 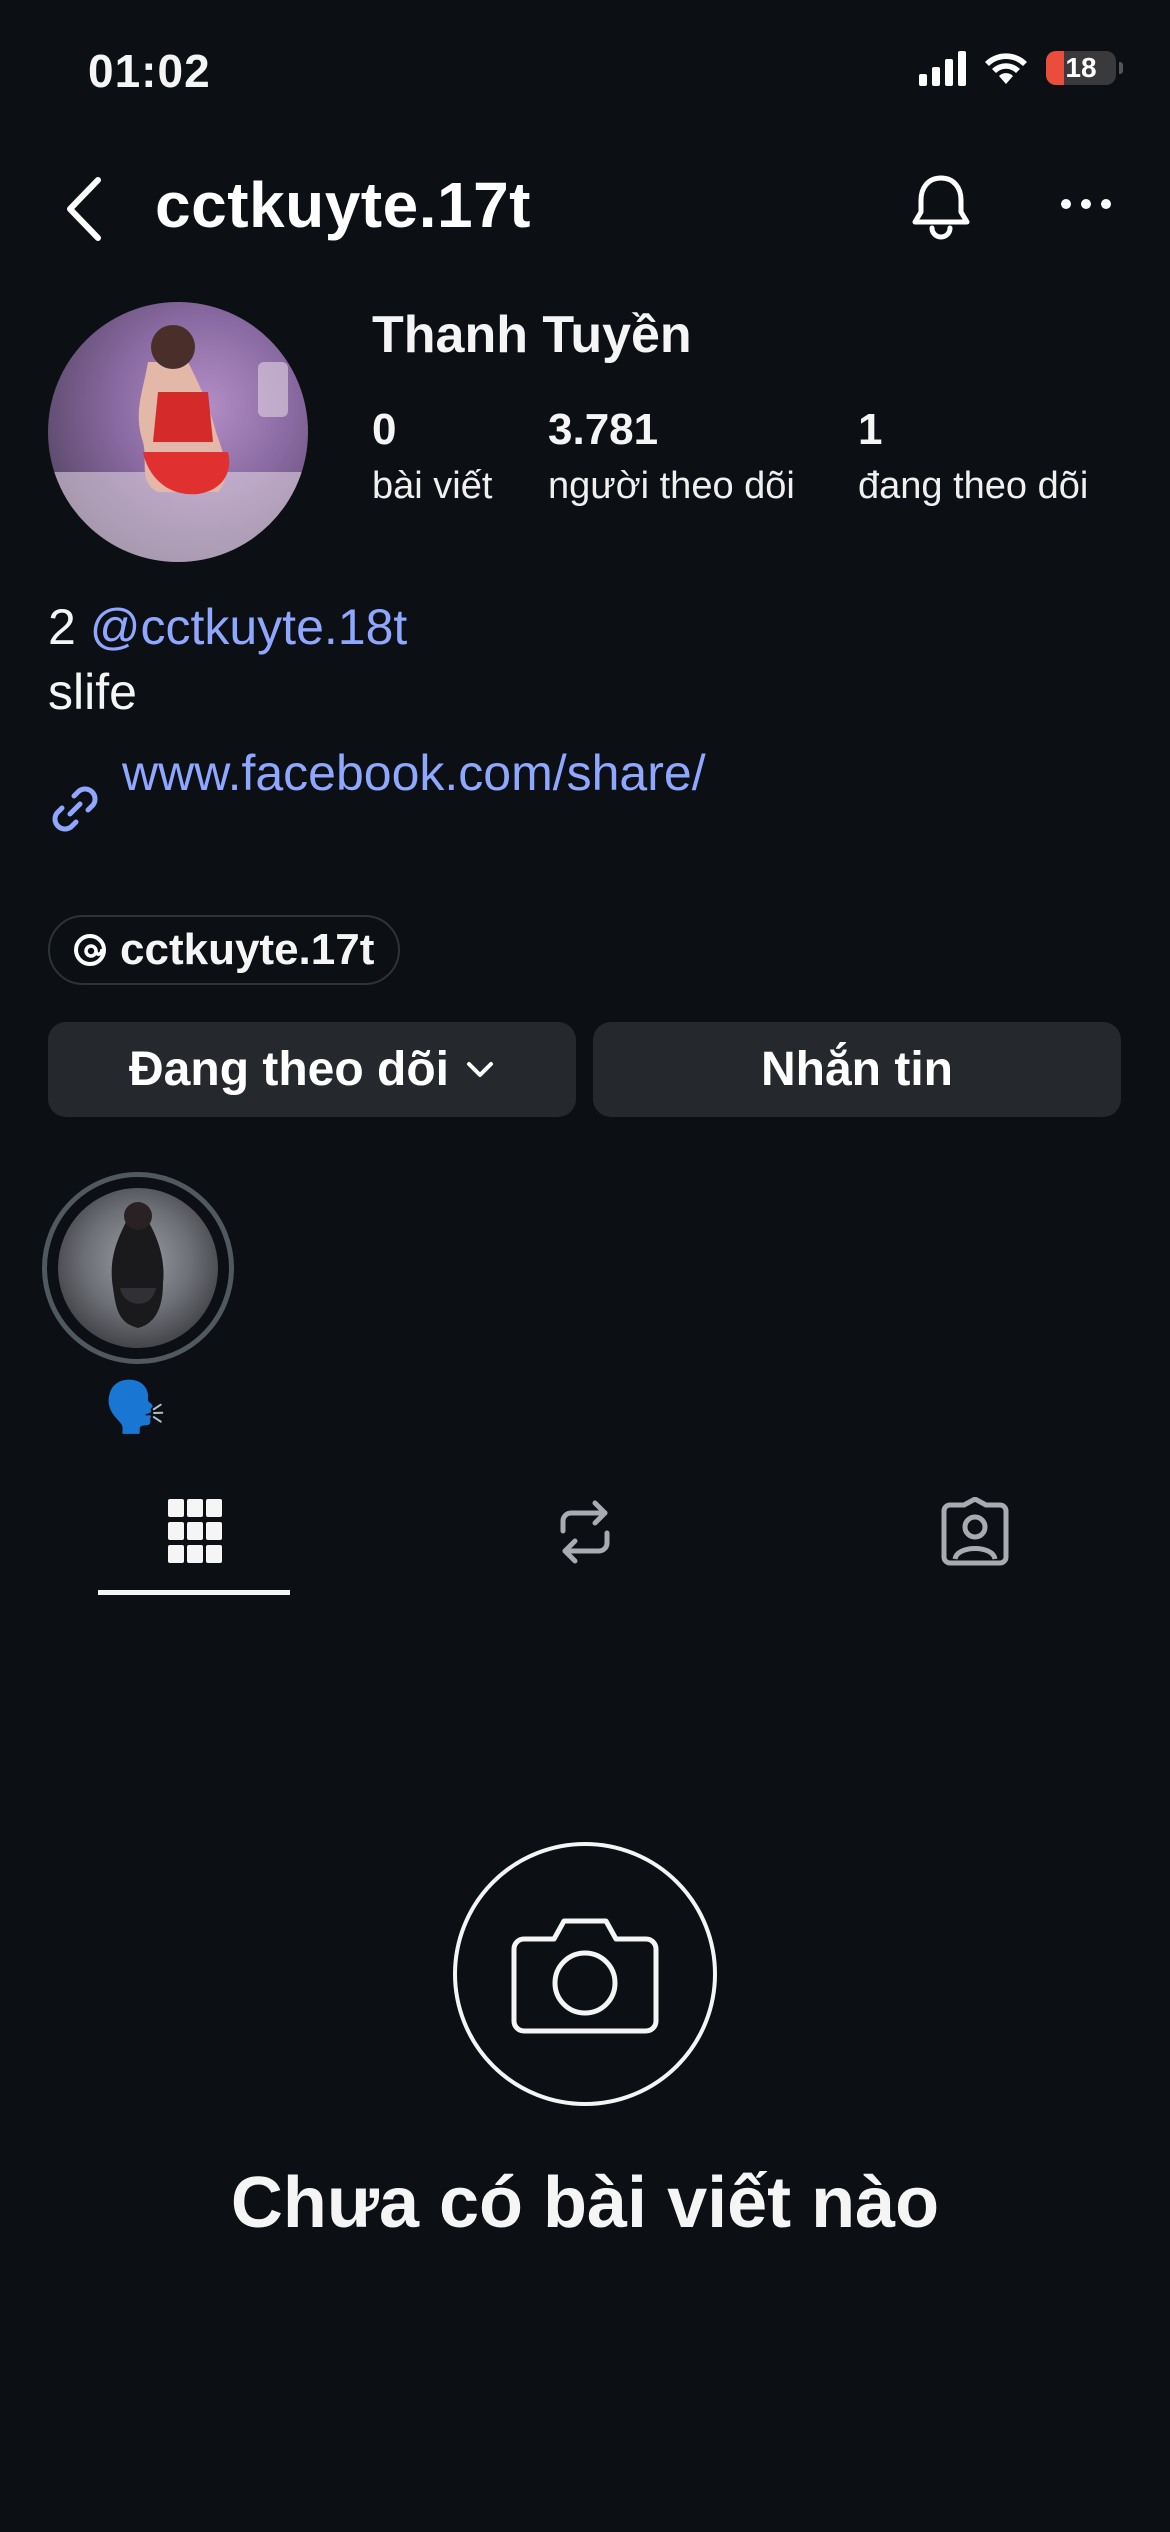 What do you see at coordinates (414, 773) in the screenshot?
I see `bio-website-link: www.facebook.com/share/` at bounding box center [414, 773].